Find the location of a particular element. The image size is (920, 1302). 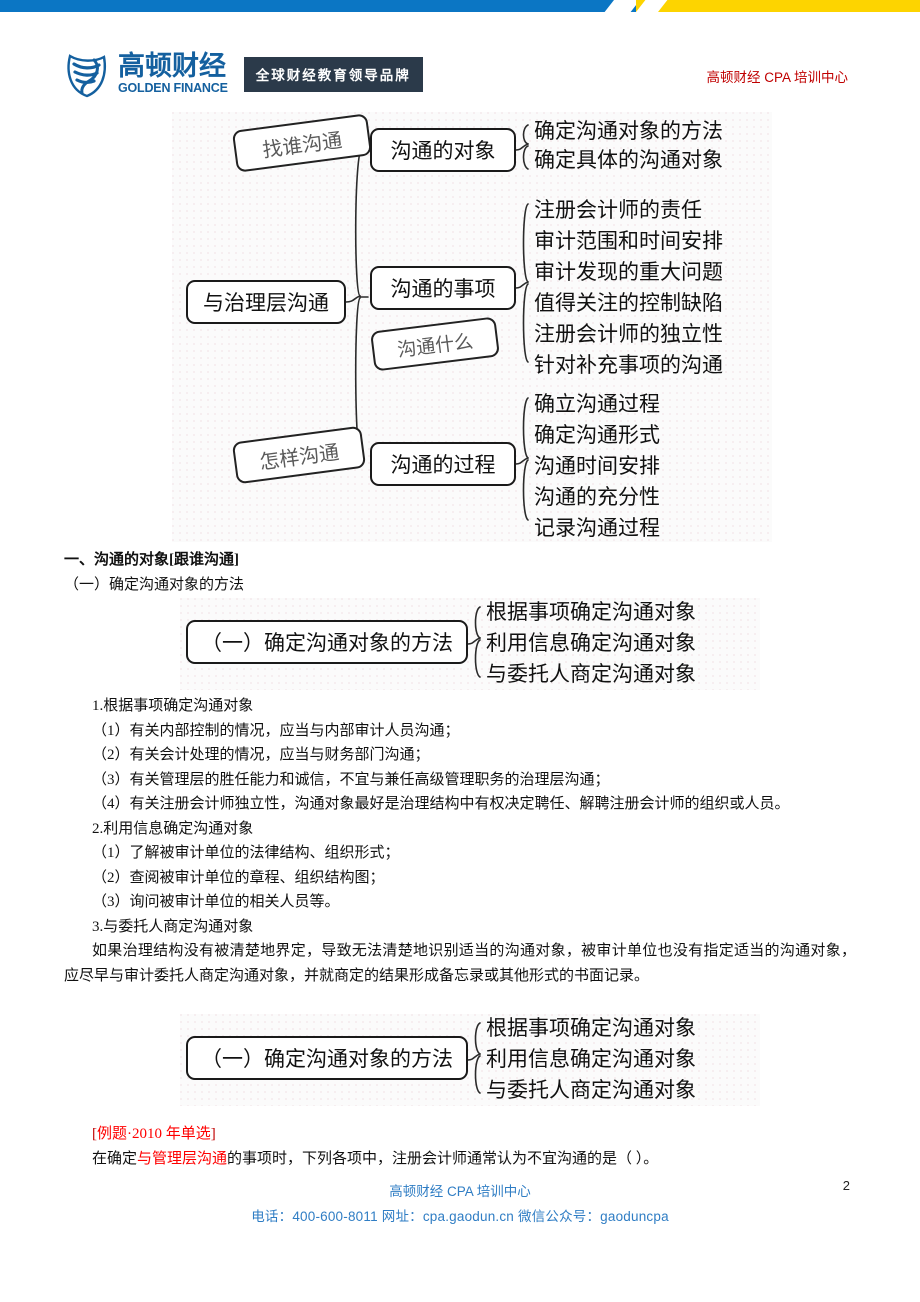

header-training-center-title: 高顿财经 CPA 培训中心 is located at coordinates (777, 77).